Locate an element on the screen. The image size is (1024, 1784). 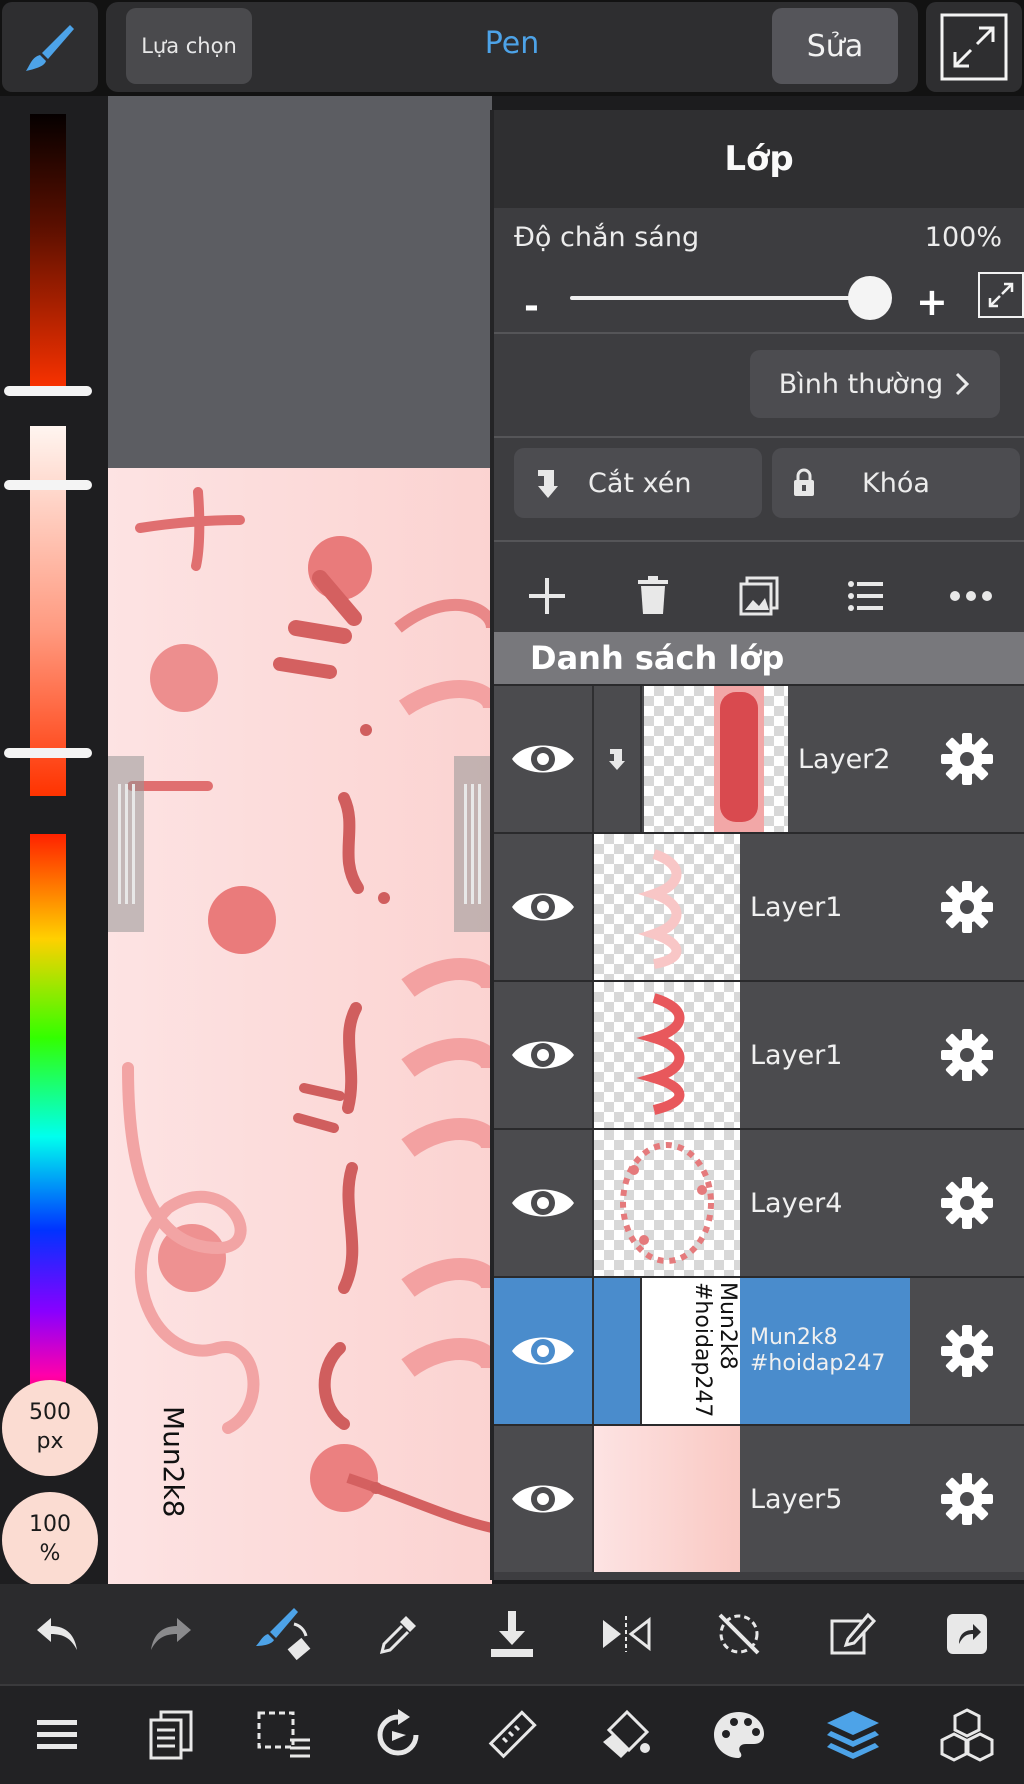
pages-button is located at coordinates (171, 1735).